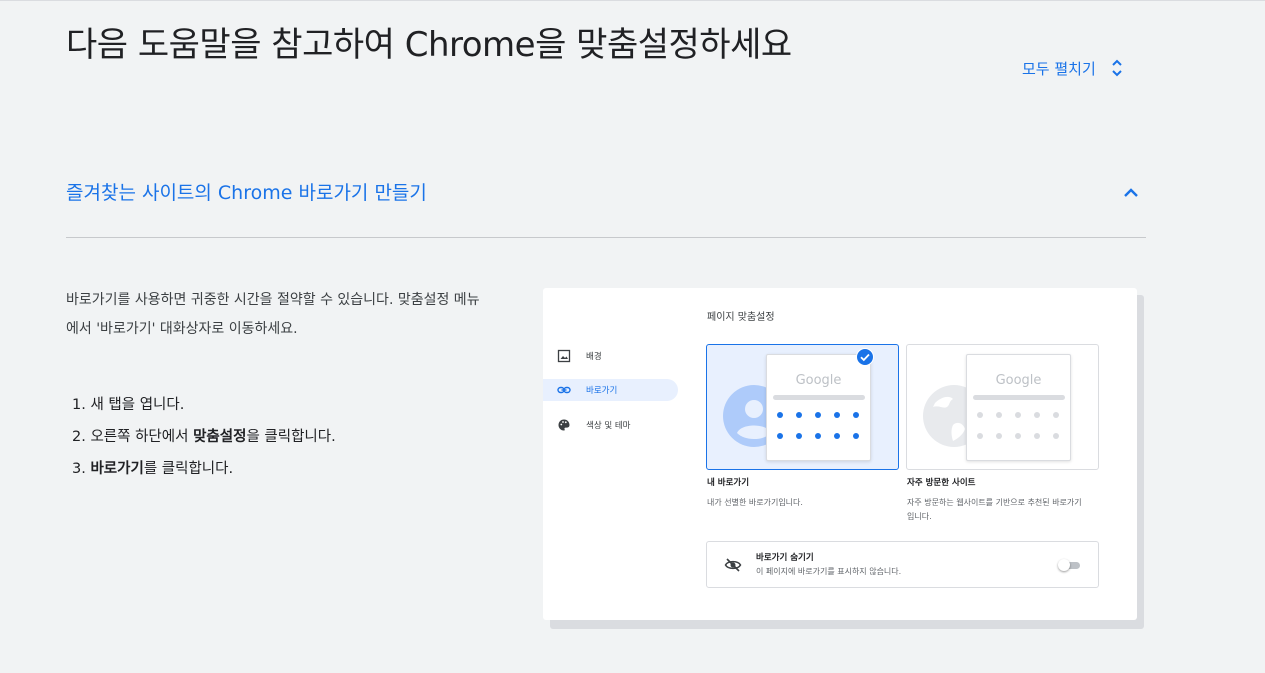  I want to click on illustration-heading: 페이지 맞춤설정, so click(741, 317).